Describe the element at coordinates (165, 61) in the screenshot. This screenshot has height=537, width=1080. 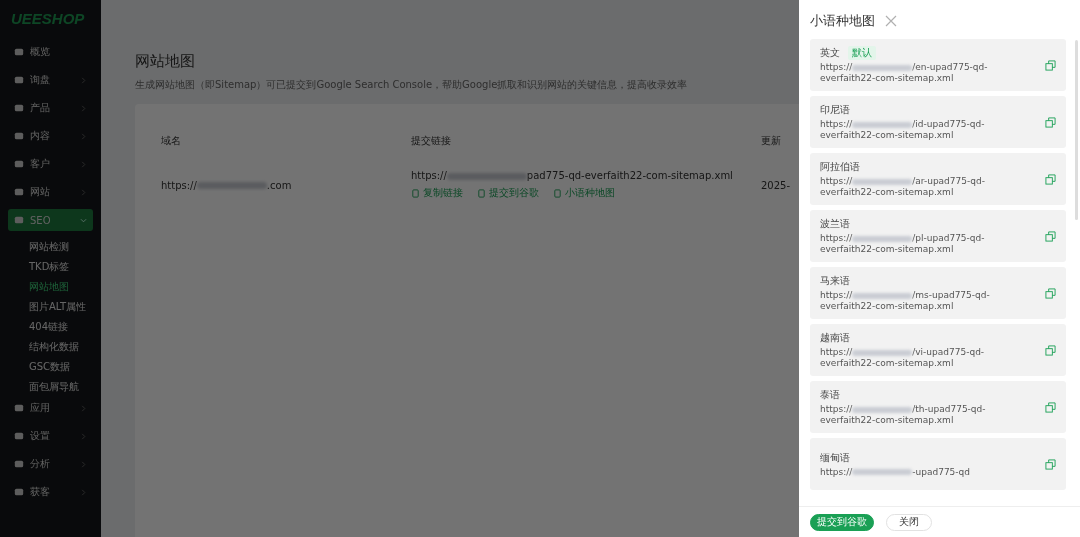
I see `page-title: 网站地图` at that location.